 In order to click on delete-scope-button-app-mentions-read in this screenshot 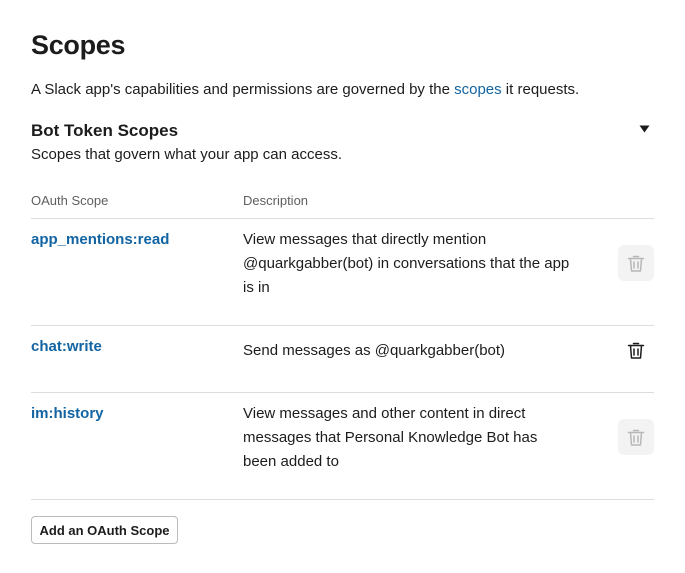, I will do `click(636, 263)`.